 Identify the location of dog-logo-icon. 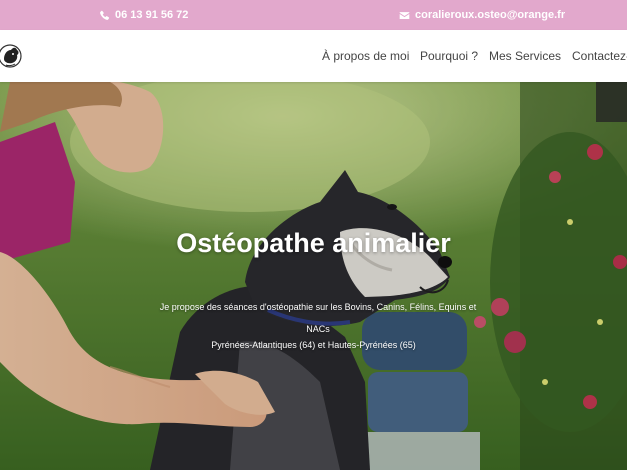
(12, 56).